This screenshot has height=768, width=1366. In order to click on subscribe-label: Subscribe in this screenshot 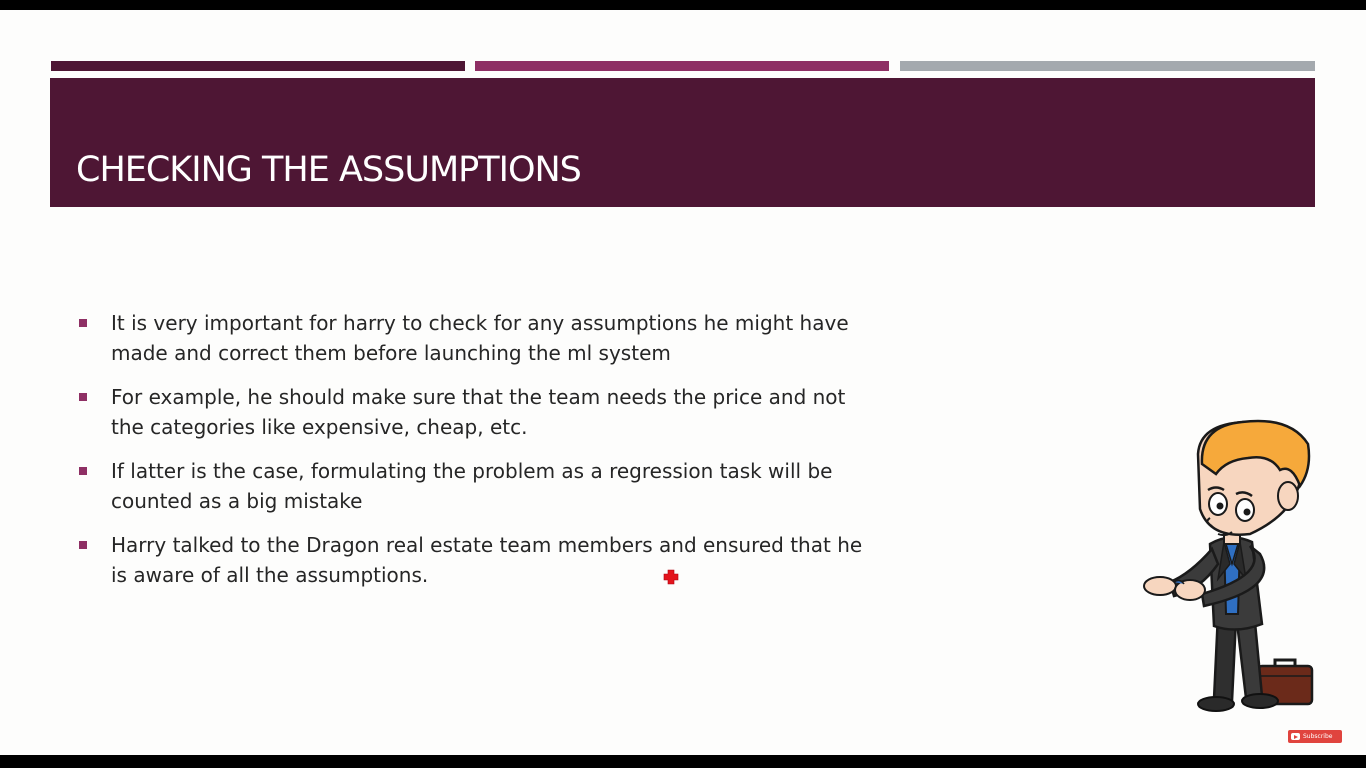, I will do `click(1318, 736)`.